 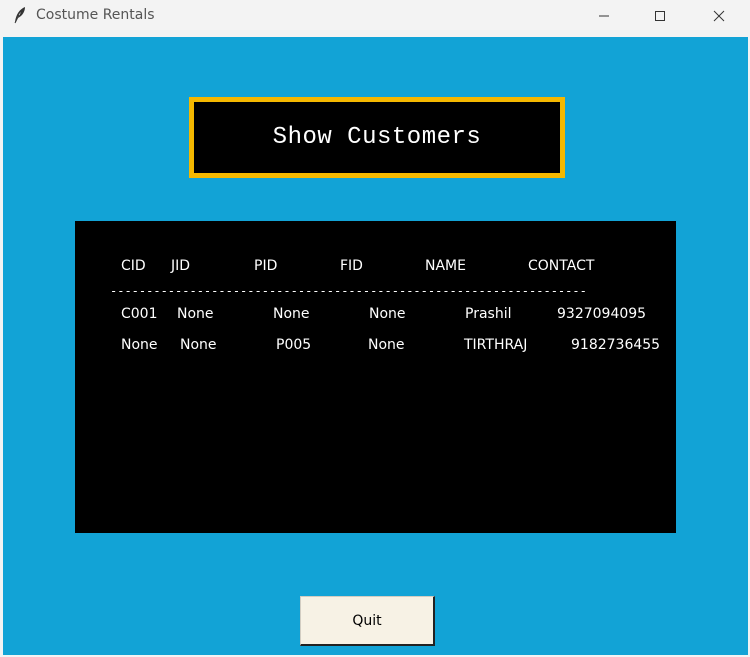 What do you see at coordinates (95, 15) in the screenshot?
I see `window-title: Costume Rentals` at bounding box center [95, 15].